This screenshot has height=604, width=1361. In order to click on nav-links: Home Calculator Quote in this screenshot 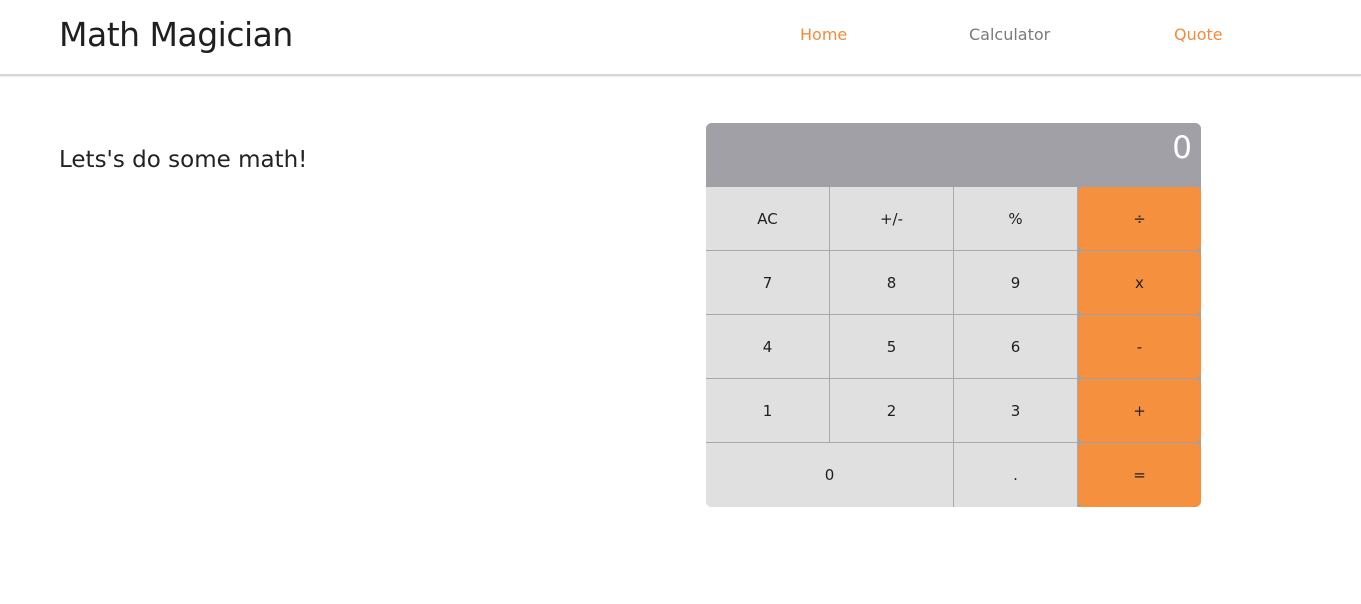, I will do `click(680, 36)`.